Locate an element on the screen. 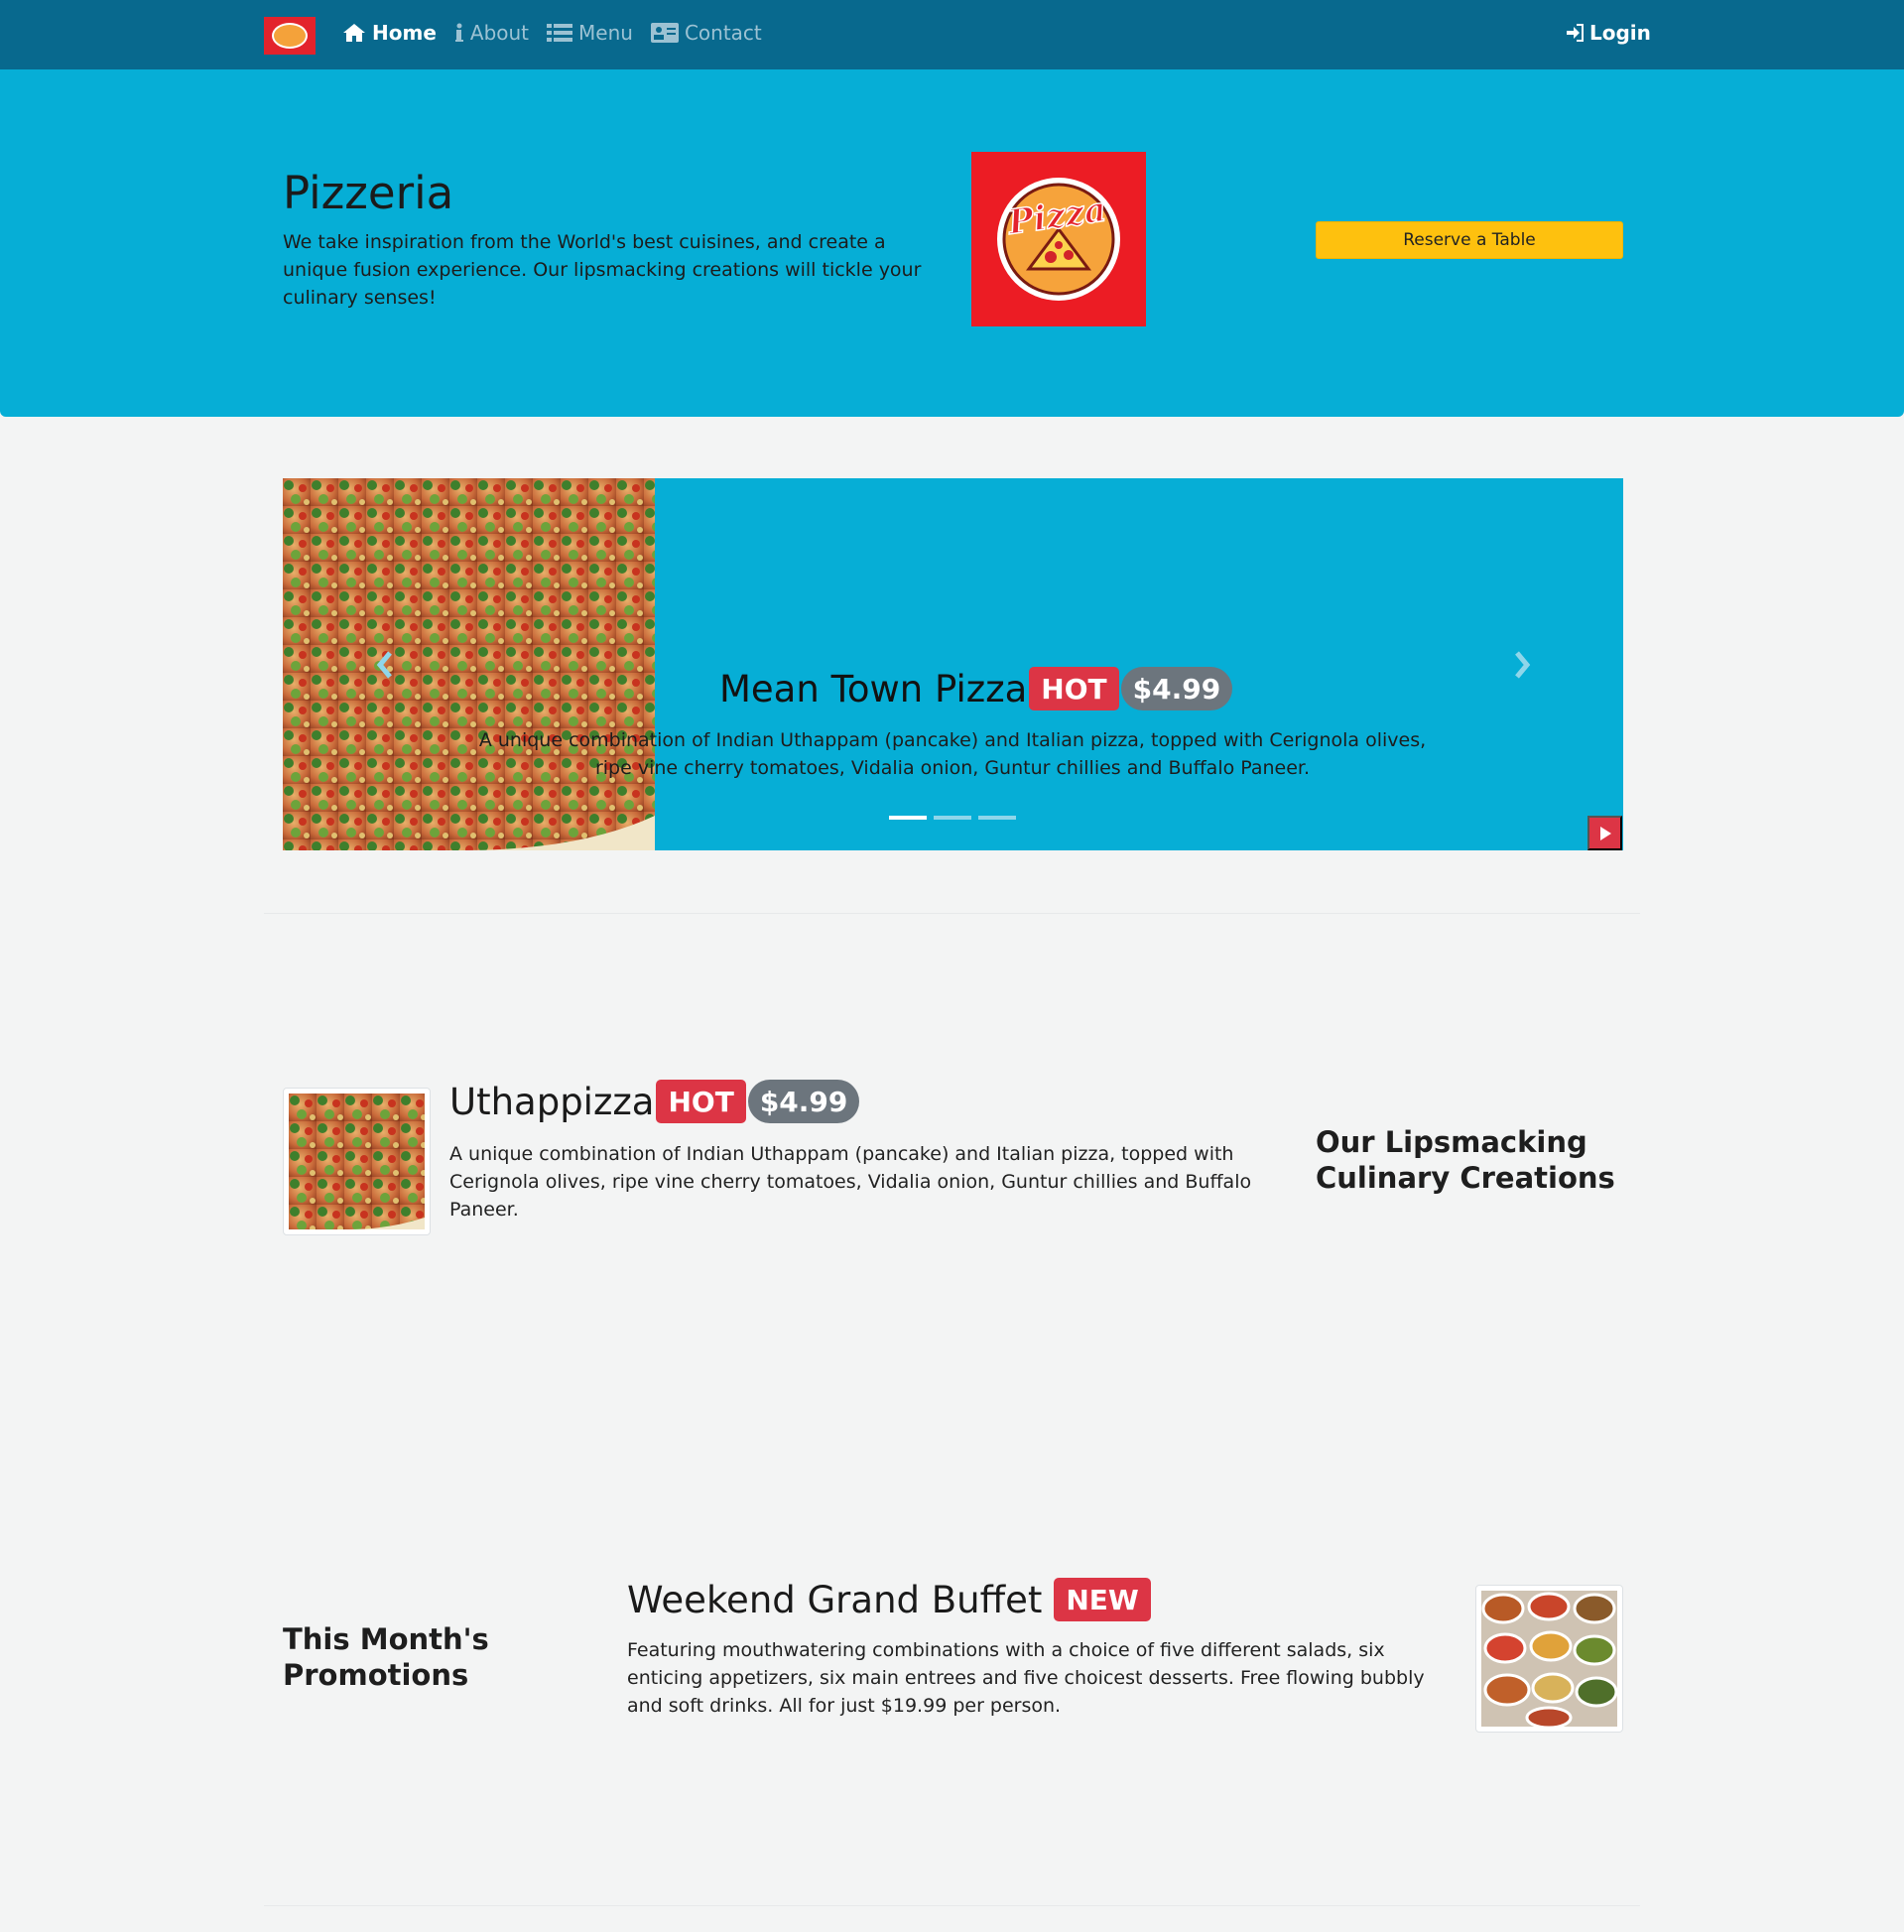 This screenshot has height=1932, width=1904. sign-in-icon is located at coordinates (1575, 33).